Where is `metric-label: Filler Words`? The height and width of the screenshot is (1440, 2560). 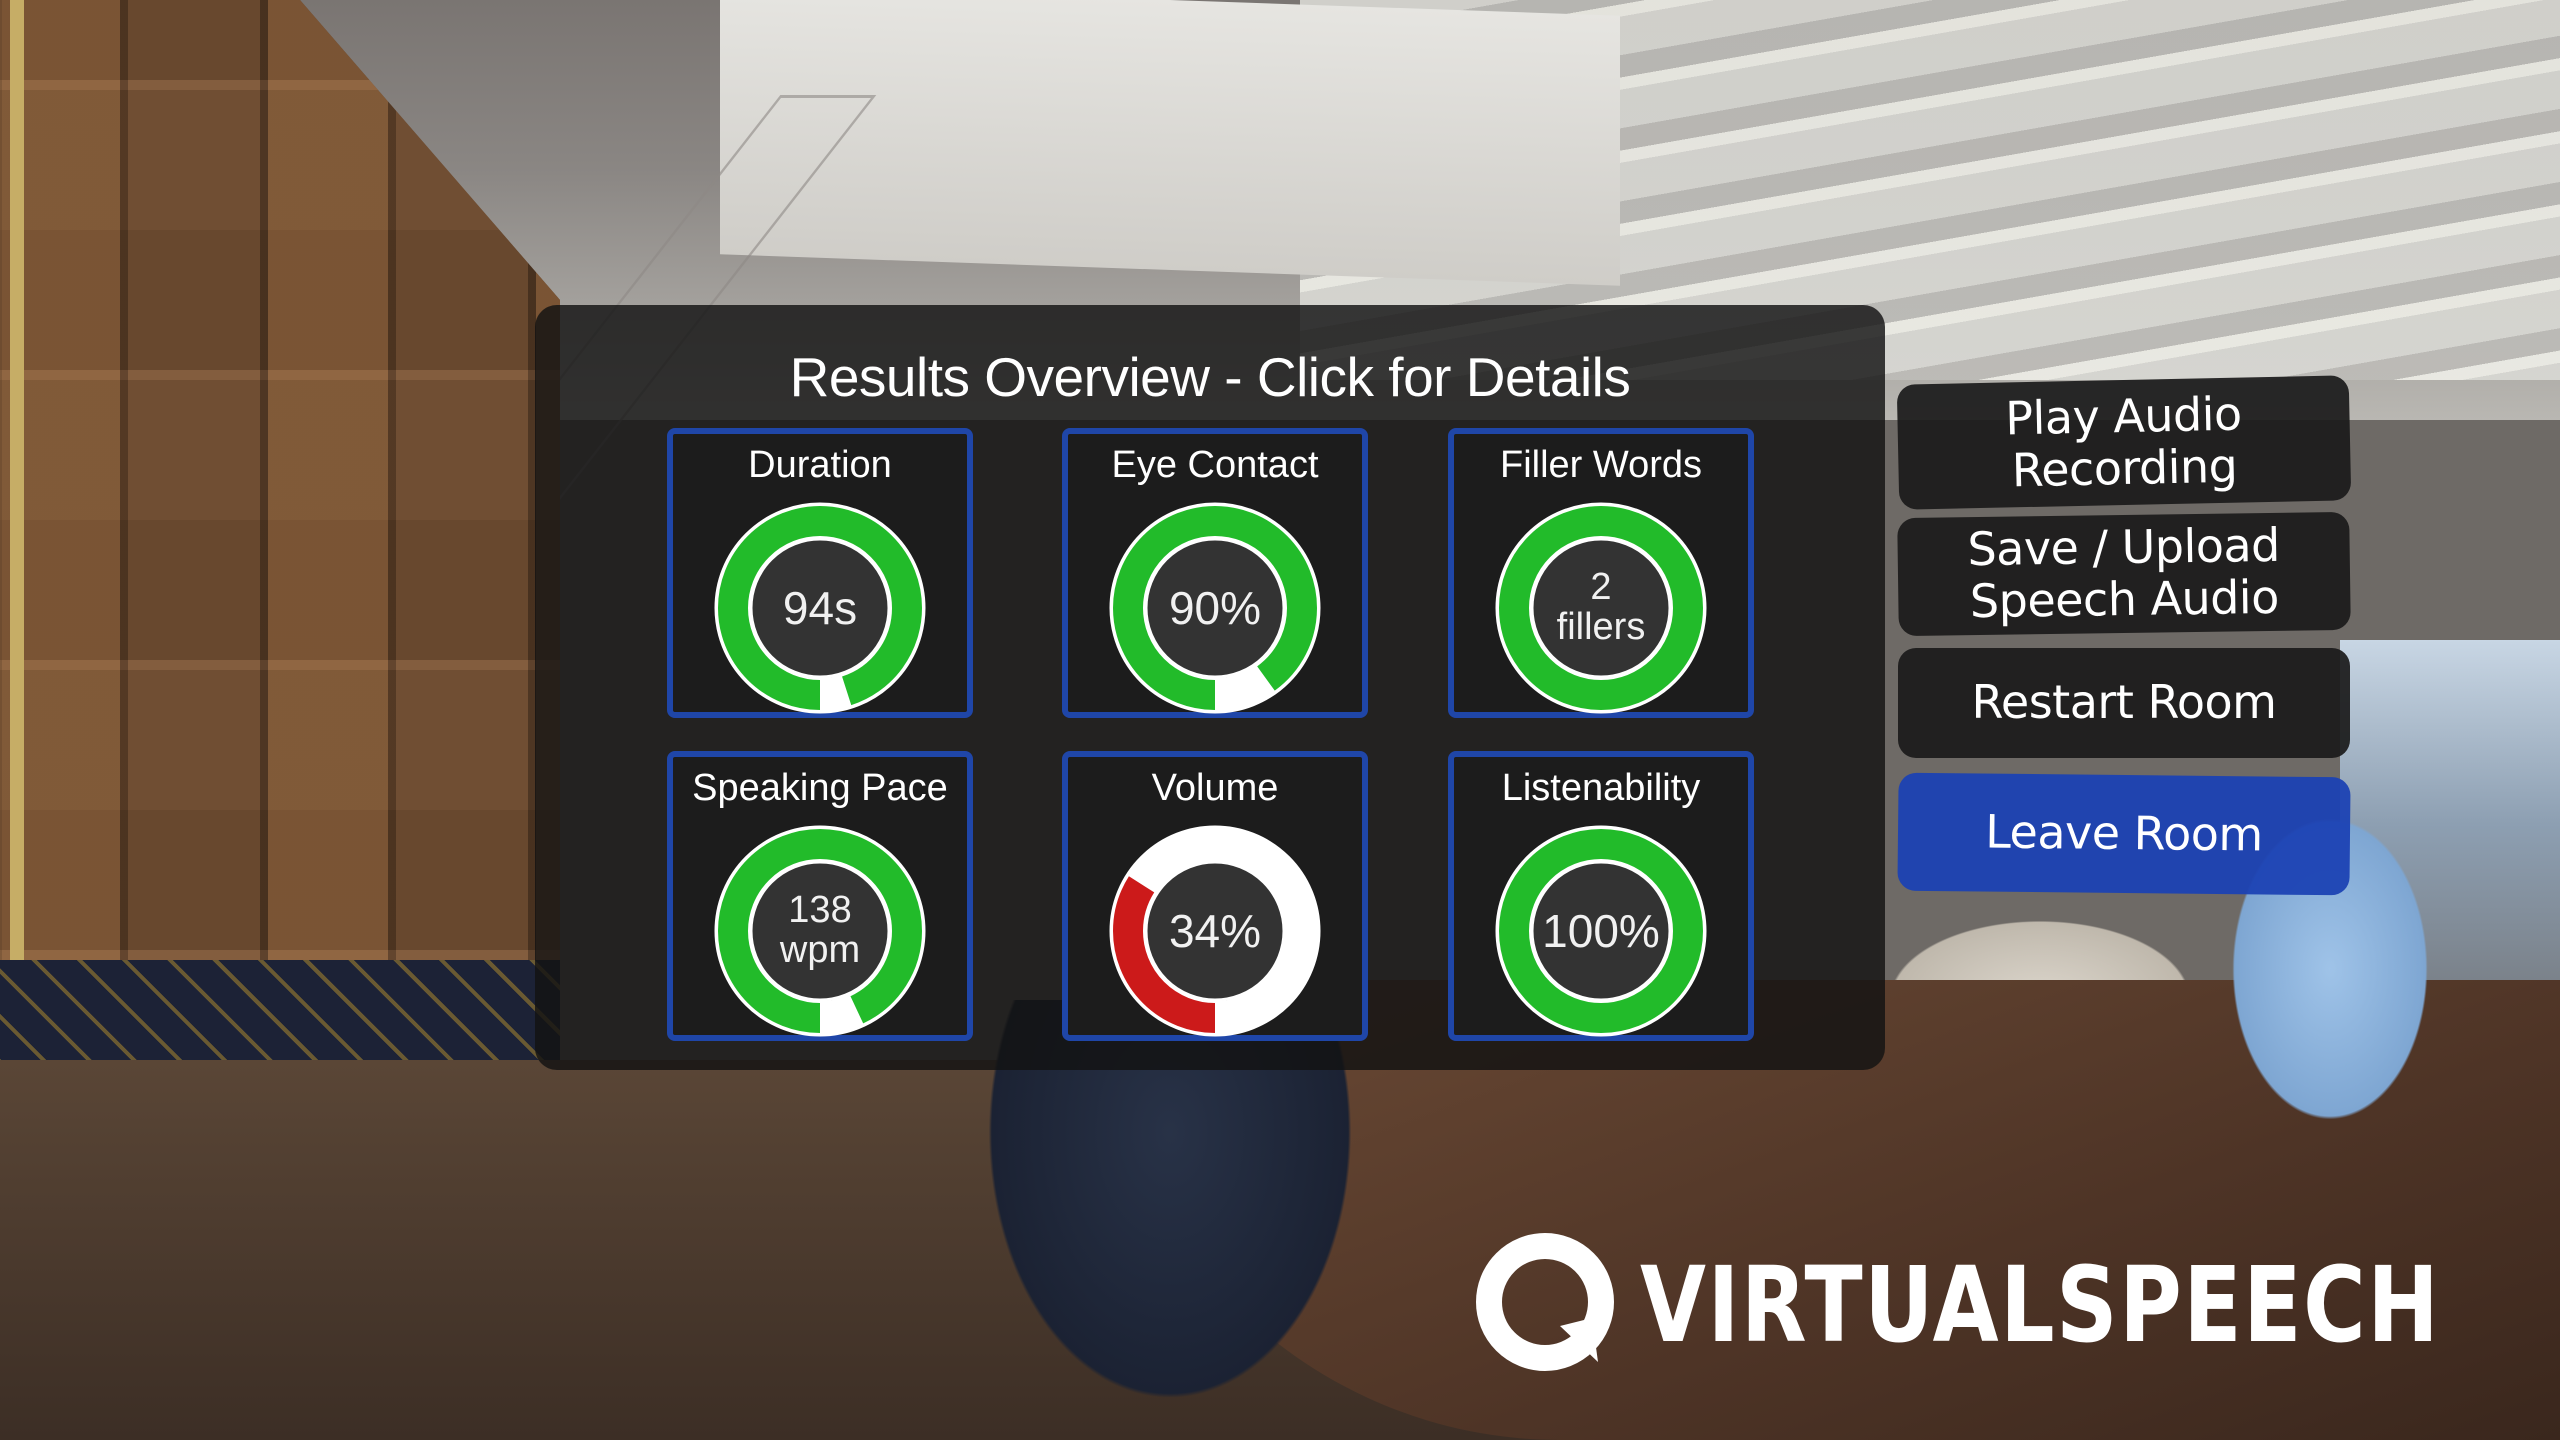 metric-label: Filler Words is located at coordinates (1601, 465).